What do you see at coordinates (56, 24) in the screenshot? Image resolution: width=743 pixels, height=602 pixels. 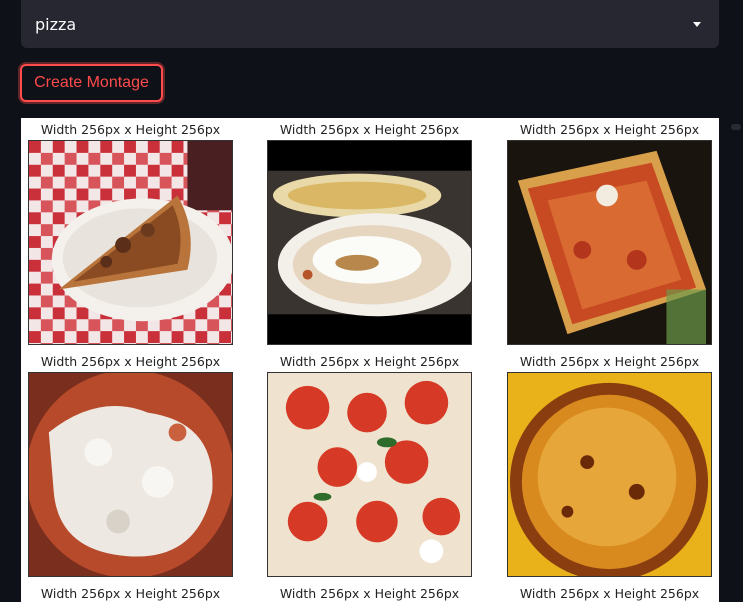 I see `select-value: pizza` at bounding box center [56, 24].